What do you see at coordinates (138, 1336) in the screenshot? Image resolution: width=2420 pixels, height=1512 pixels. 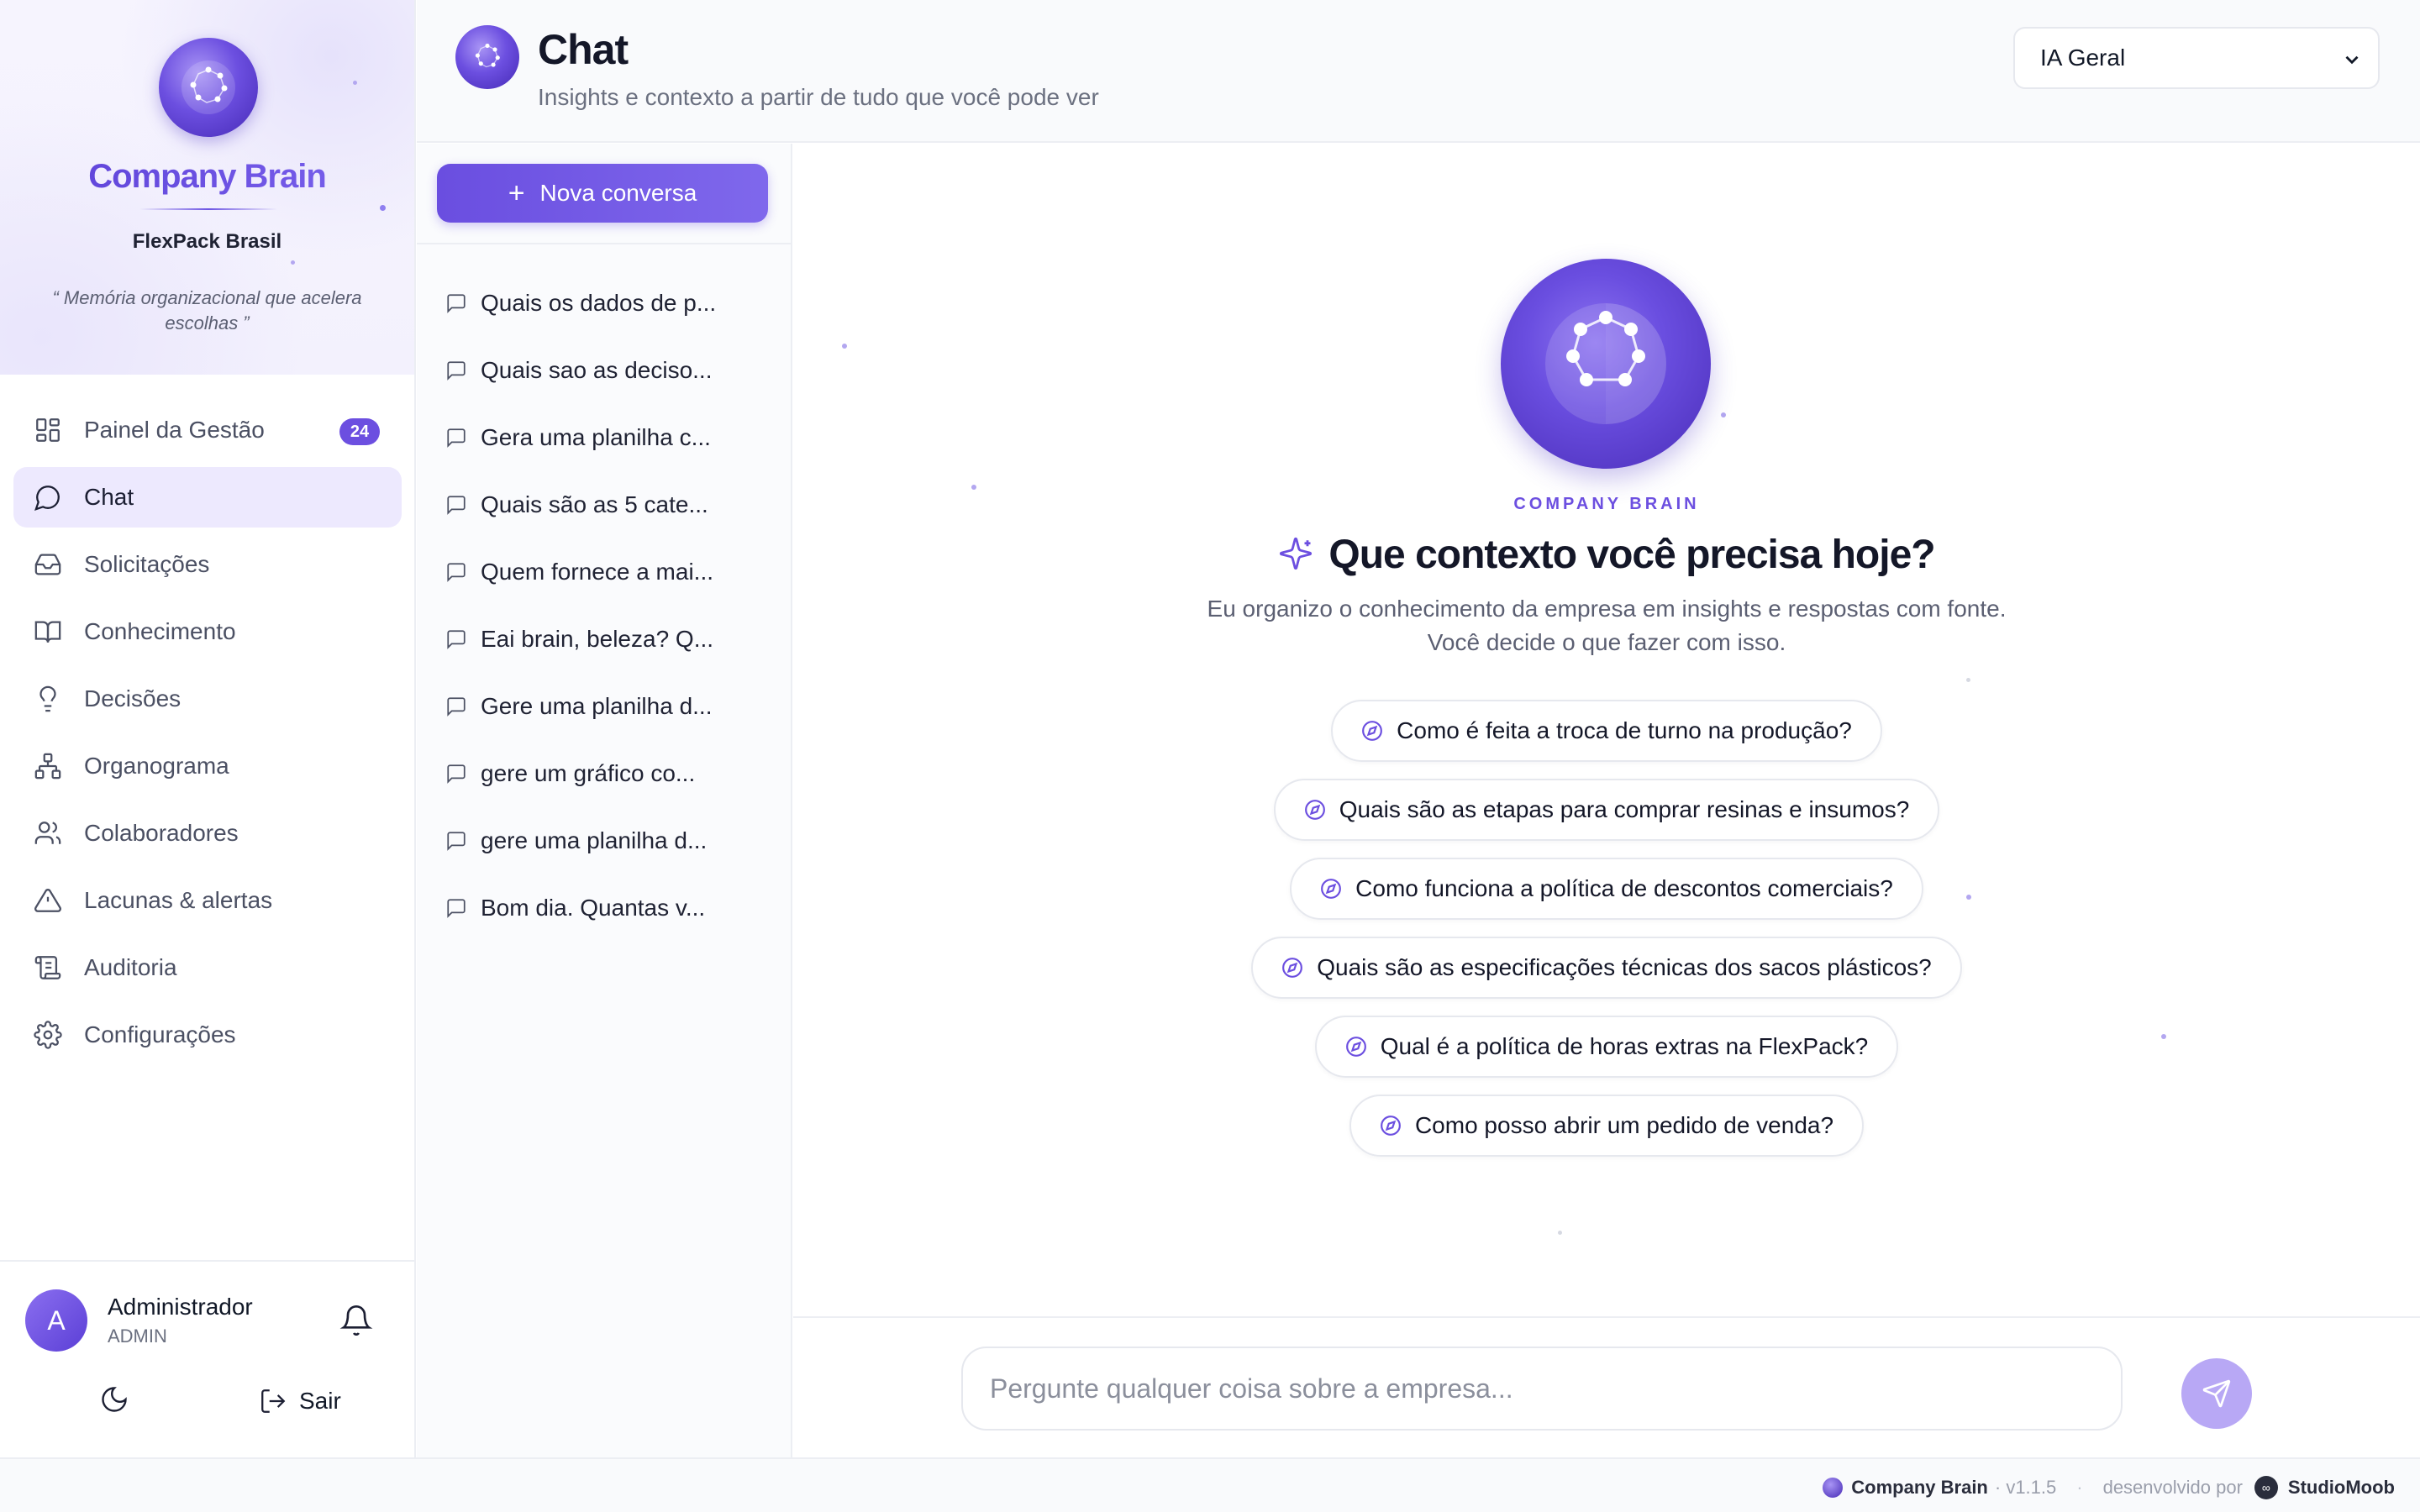 I see `user-role: ADMIN` at bounding box center [138, 1336].